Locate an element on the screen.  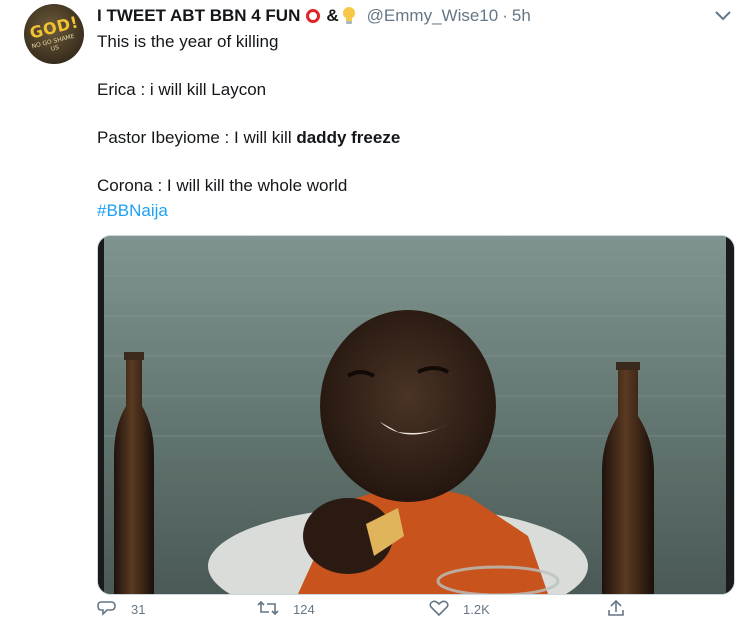
amp-symbol: & is located at coordinates (332, 15).